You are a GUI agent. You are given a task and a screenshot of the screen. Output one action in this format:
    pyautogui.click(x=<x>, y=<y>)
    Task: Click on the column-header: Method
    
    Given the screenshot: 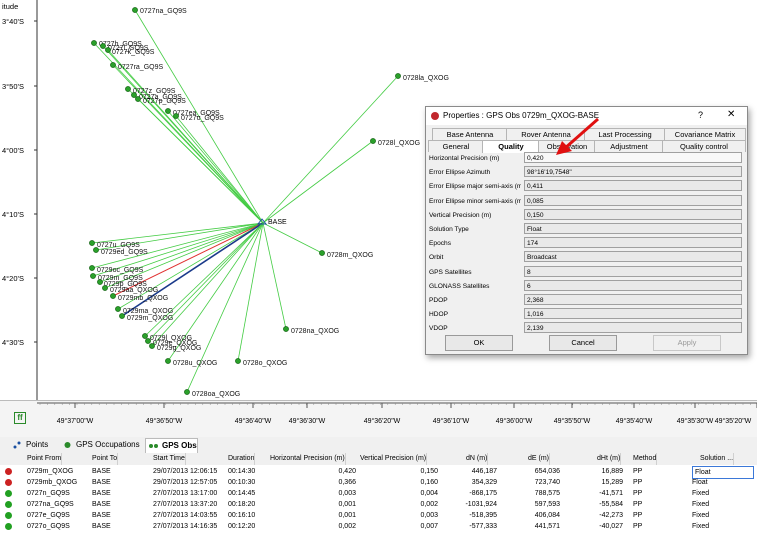 What is the action you would take?
    pyautogui.click(x=645, y=459)
    